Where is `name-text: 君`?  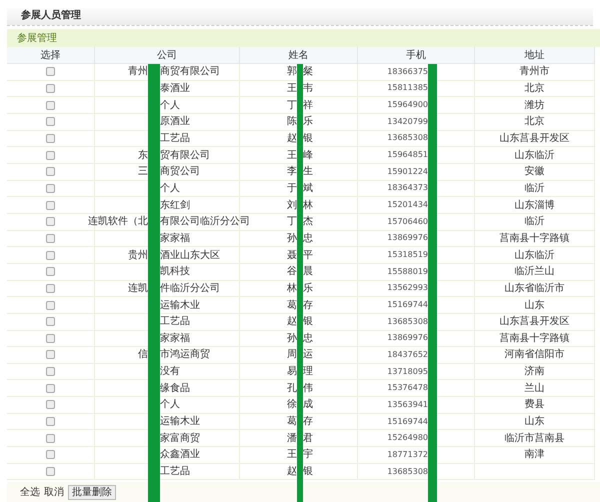 name-text: 君 is located at coordinates (308, 439).